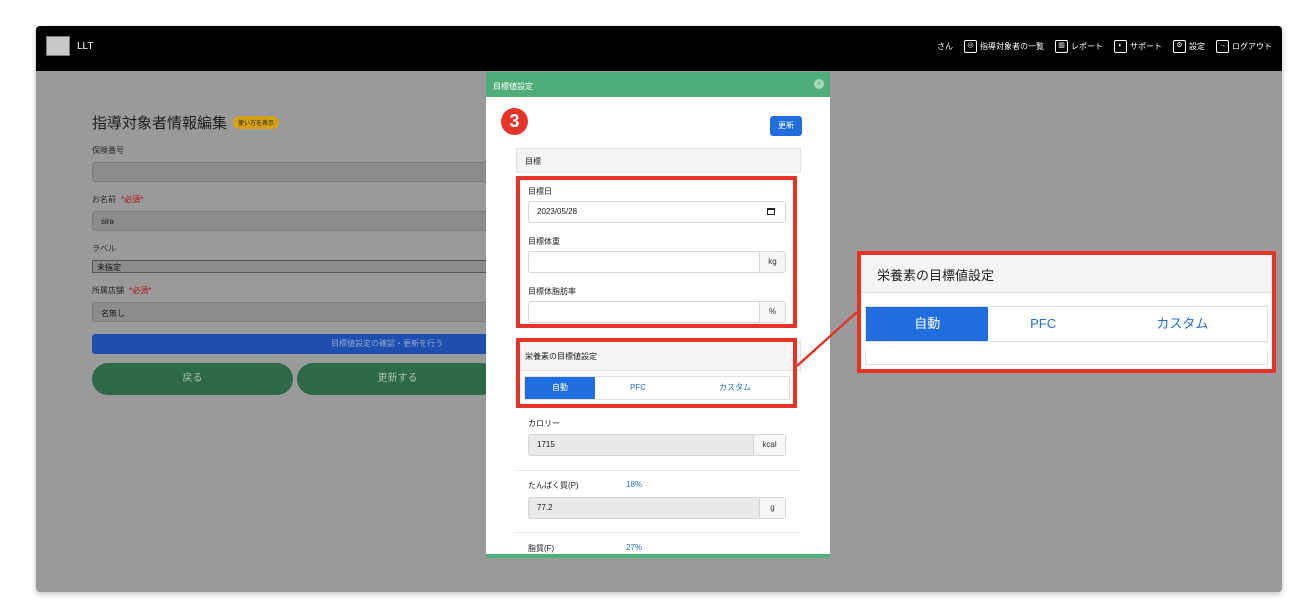 The height and width of the screenshot is (608, 1298). Describe the element at coordinates (1061, 46) in the screenshot. I see `chart-icon: ▥` at that location.